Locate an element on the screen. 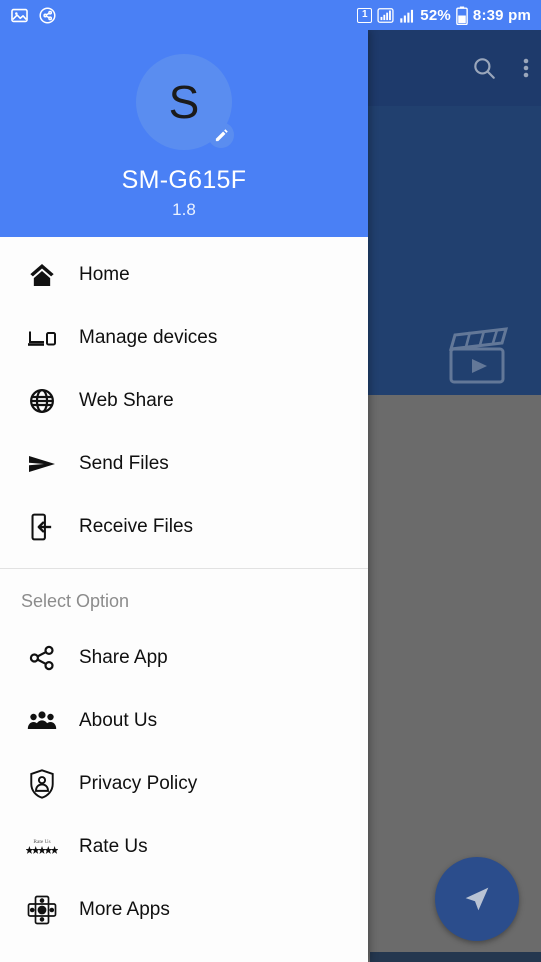  apps-grid-icon is located at coordinates (42, 910).